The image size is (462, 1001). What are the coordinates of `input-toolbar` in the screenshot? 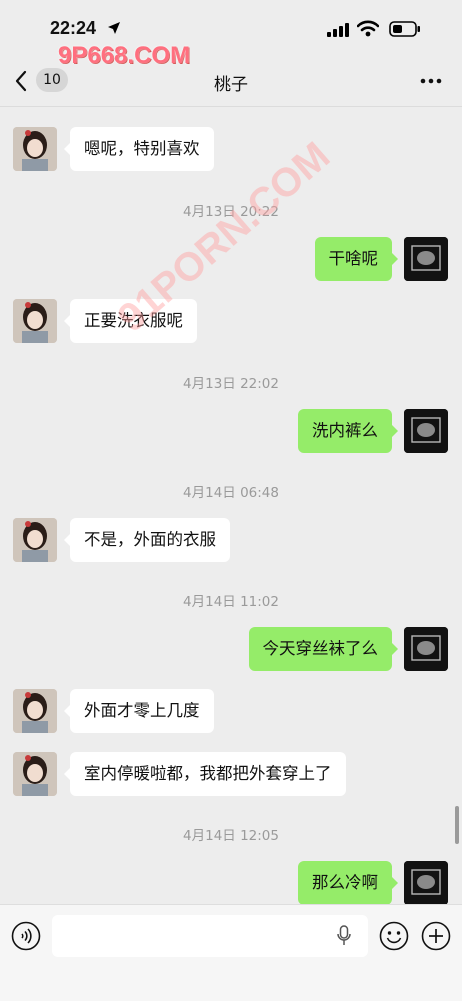 It's located at (231, 952).